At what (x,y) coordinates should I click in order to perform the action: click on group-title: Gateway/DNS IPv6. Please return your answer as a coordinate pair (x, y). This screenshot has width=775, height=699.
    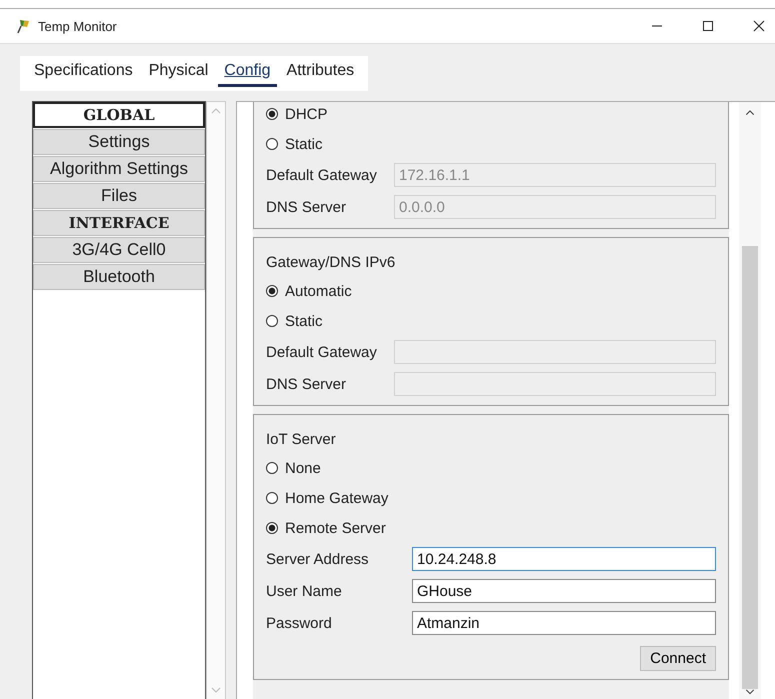
    Looking at the image, I should click on (331, 263).